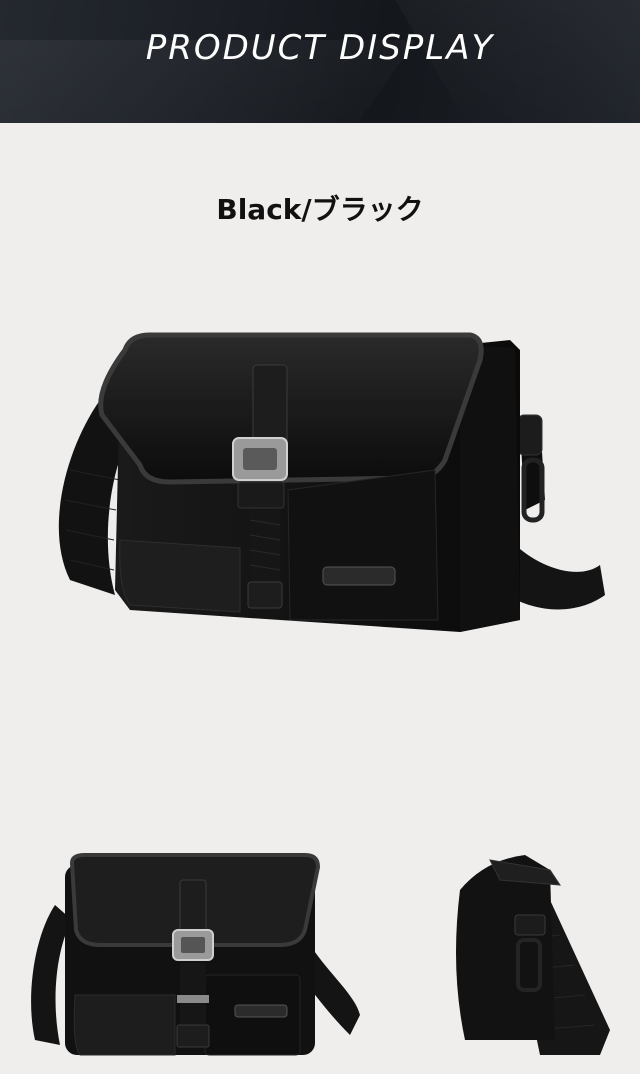 Image resolution: width=640 pixels, height=1074 pixels. What do you see at coordinates (320, 48) in the screenshot?
I see `page-title: PRODUCT DISPLAY` at bounding box center [320, 48].